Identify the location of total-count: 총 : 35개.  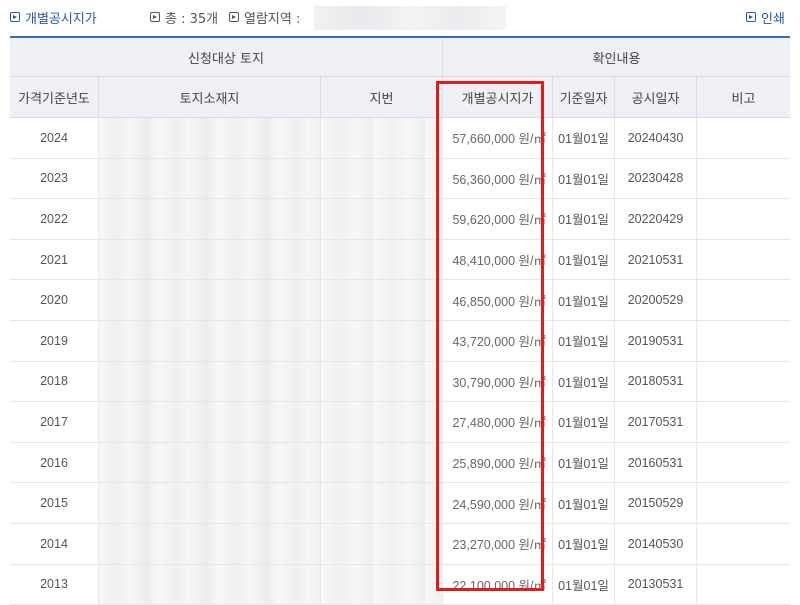
(192, 19).